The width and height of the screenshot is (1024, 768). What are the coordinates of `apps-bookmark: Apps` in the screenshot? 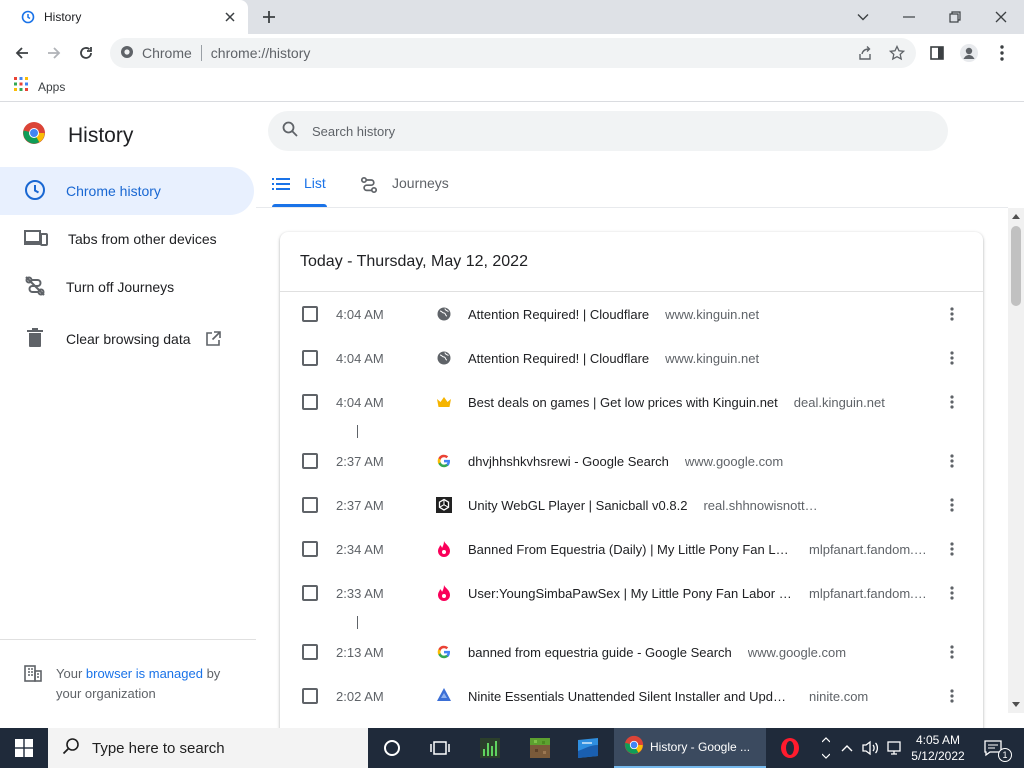 It's located at (51, 87).